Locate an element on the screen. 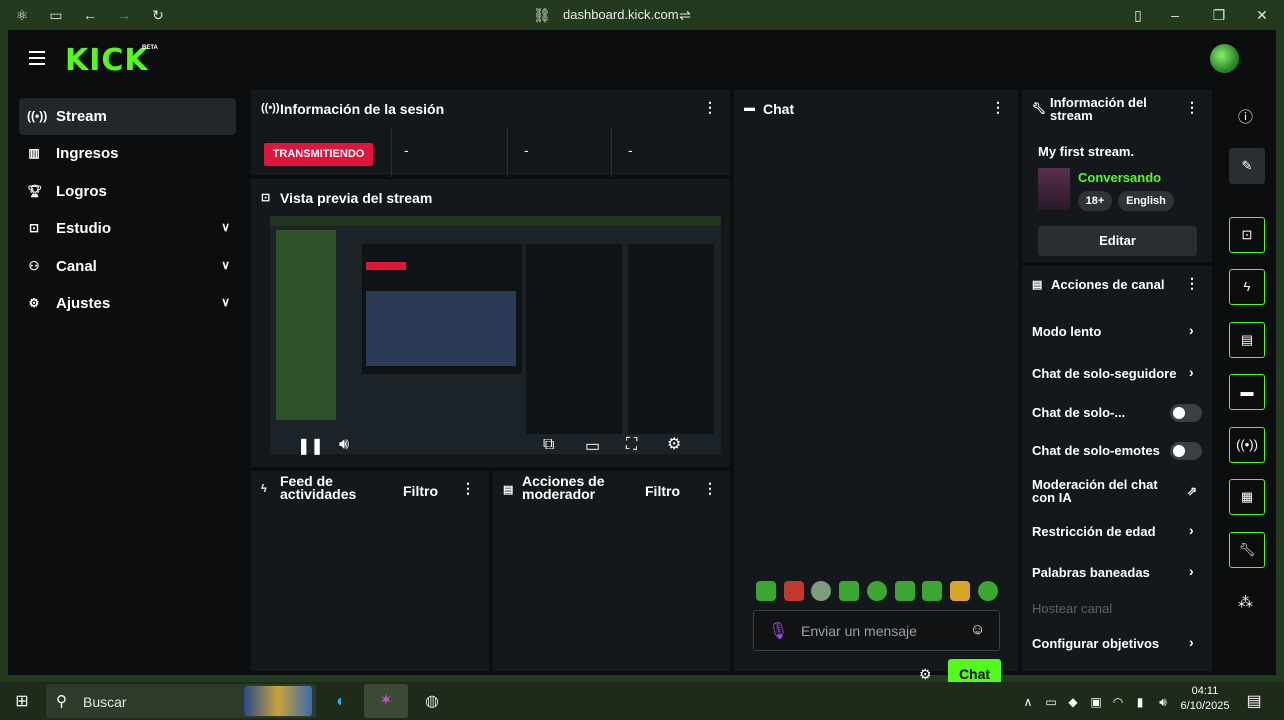 Image resolution: width=1284 pixels, height=720 pixels. followers-only-item: Chat de solo-seguidore is located at coordinates (1108, 373).